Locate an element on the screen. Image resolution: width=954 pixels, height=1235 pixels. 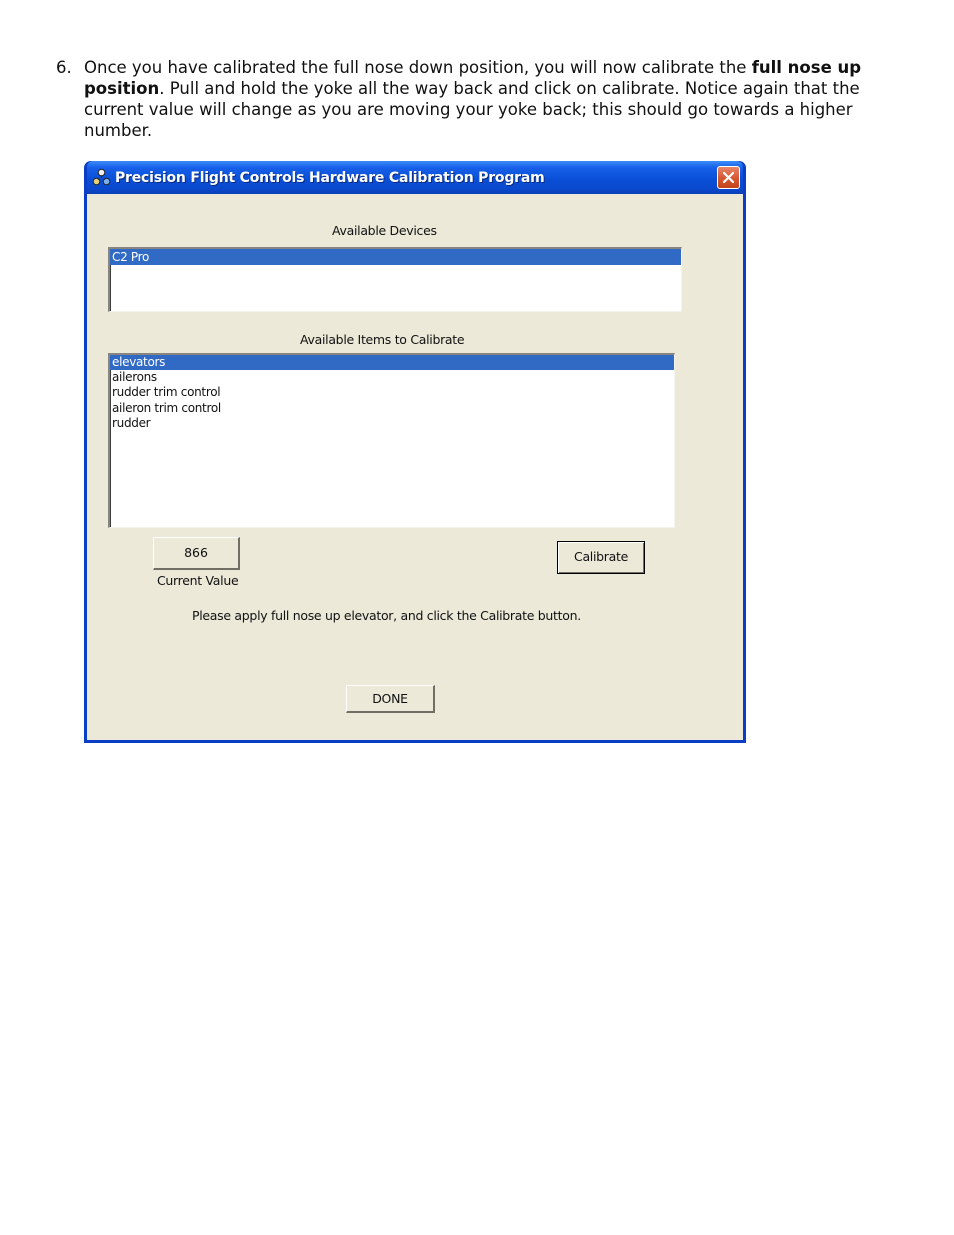
list-item-rudder-trim-control: rudder trim control is located at coordinates (392, 392).